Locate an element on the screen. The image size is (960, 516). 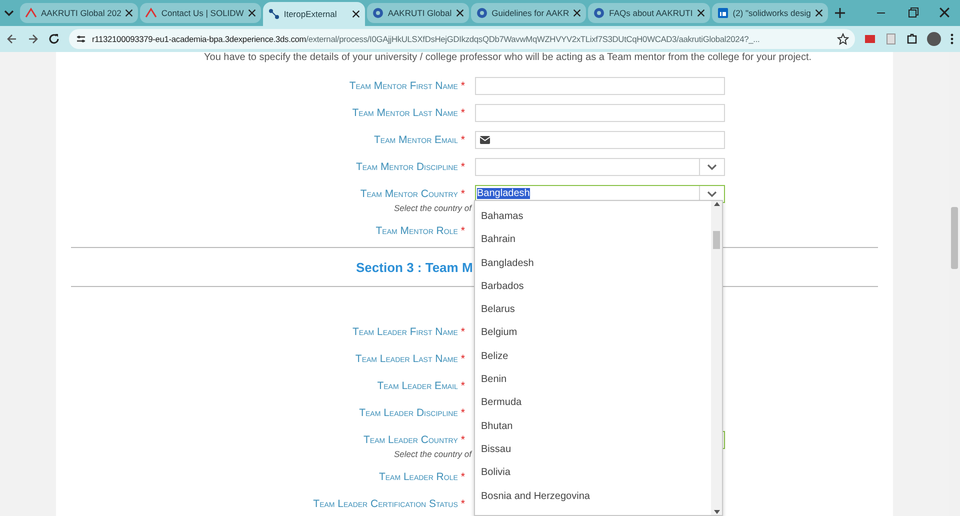
dropdown-option: Bangladesh is located at coordinates (507, 263).